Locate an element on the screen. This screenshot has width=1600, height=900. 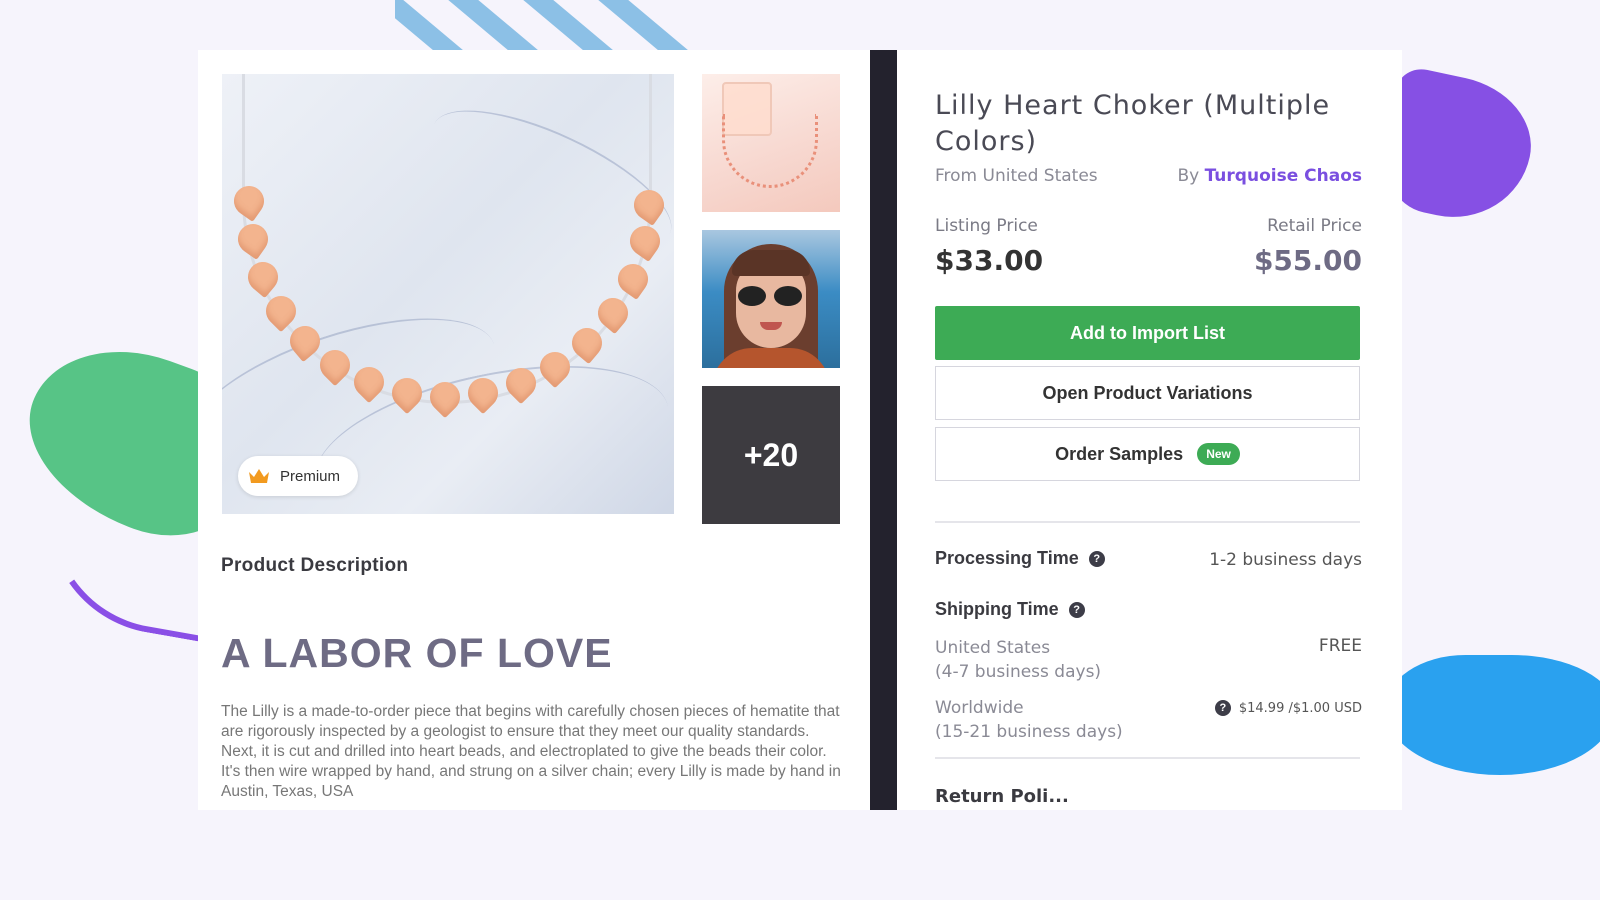
processing-time-value: 1-2 business days is located at coordinates (1285, 560).